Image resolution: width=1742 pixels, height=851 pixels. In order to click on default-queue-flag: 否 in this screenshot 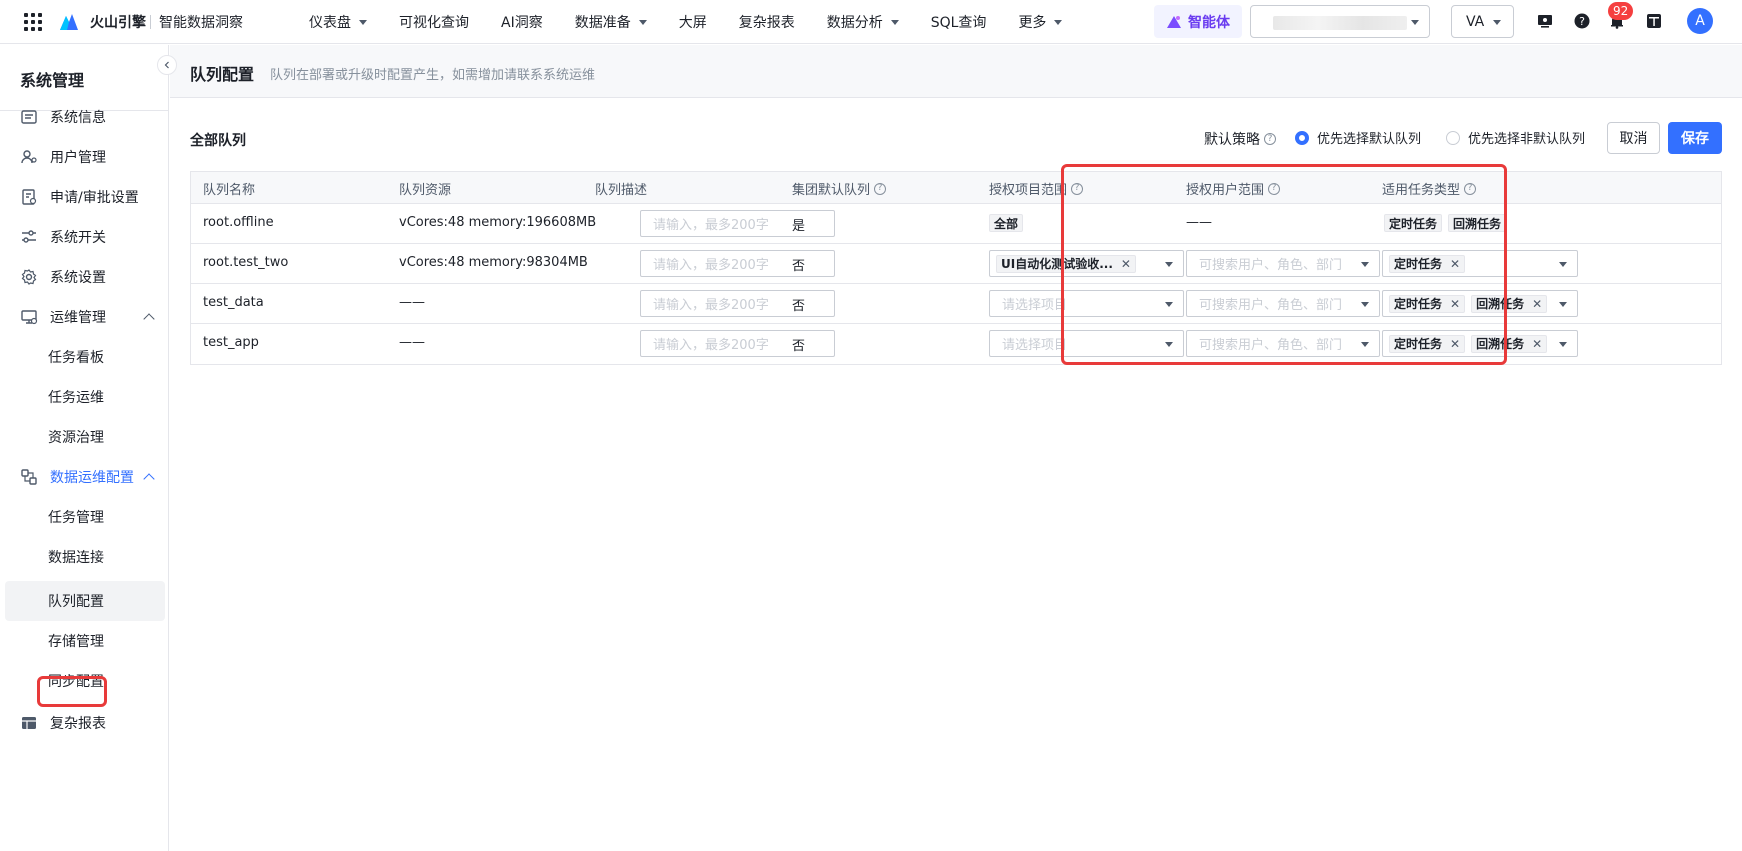, I will do `click(799, 266)`.